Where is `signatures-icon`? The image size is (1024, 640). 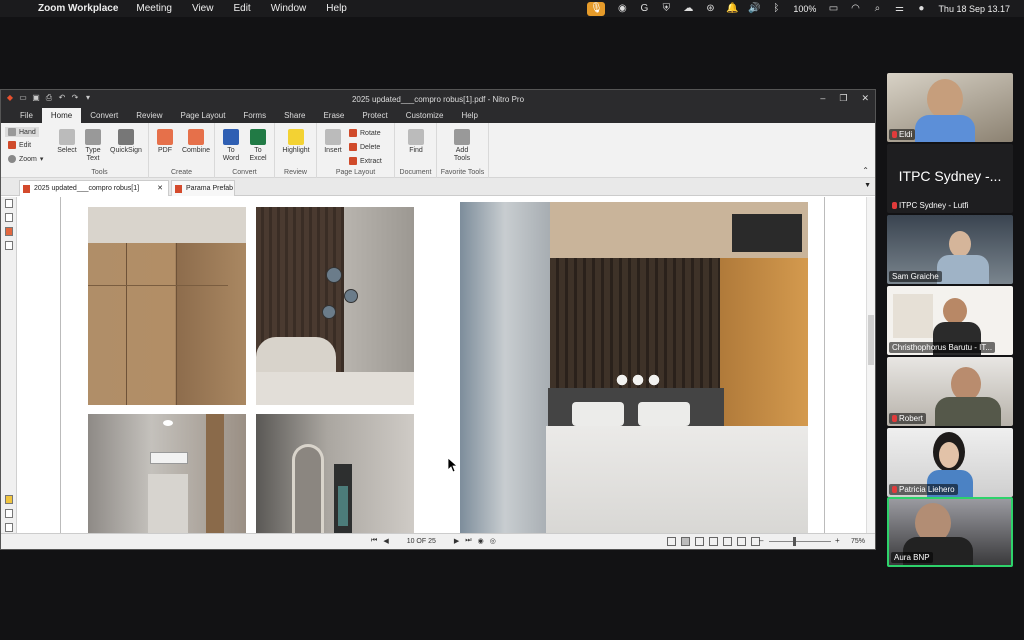
signatures-icon is located at coordinates (9, 513).